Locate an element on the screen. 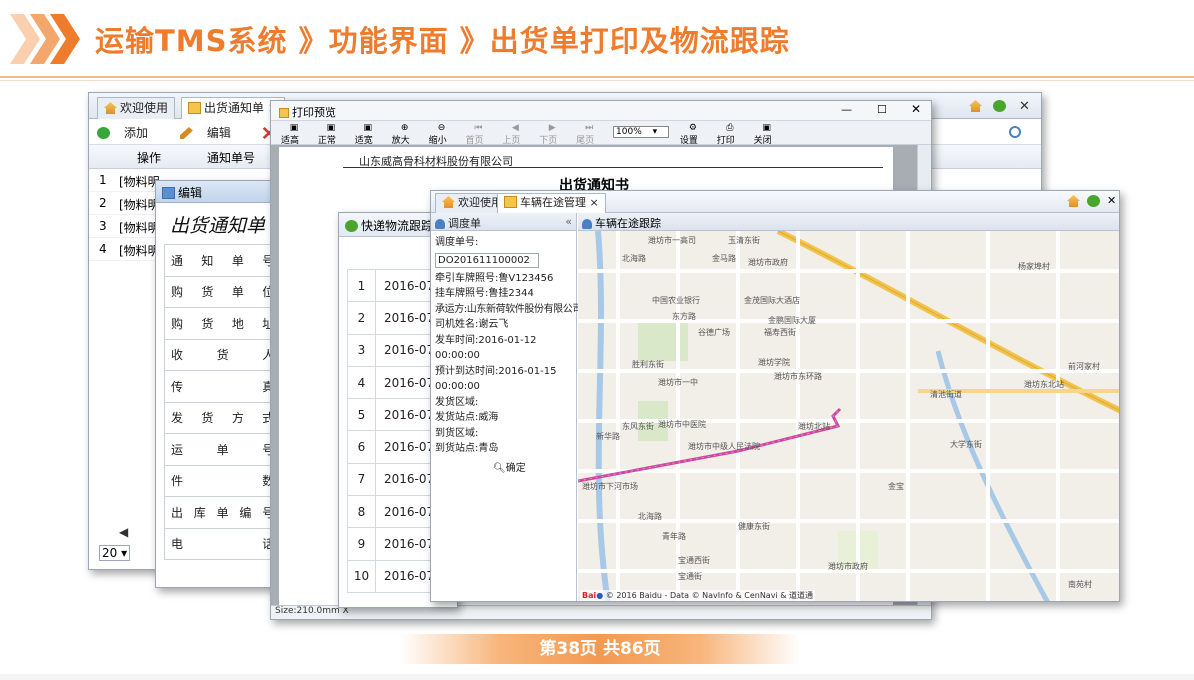 The image size is (1194, 680). dispatch-number-input: DO201611100002 is located at coordinates (487, 260).